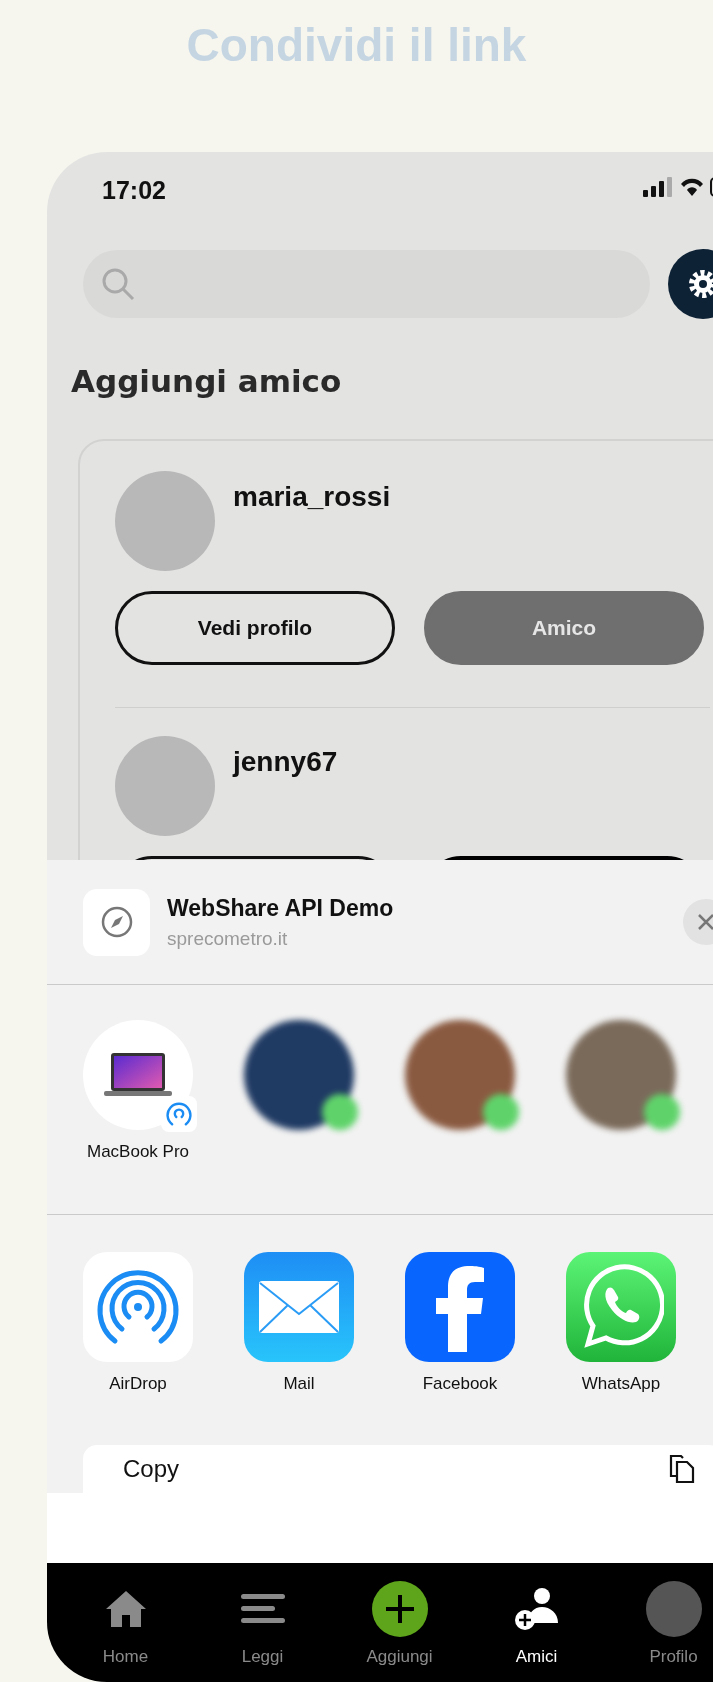 The image size is (713, 1682). I want to click on status-icons-drawing, so click(678, 187).